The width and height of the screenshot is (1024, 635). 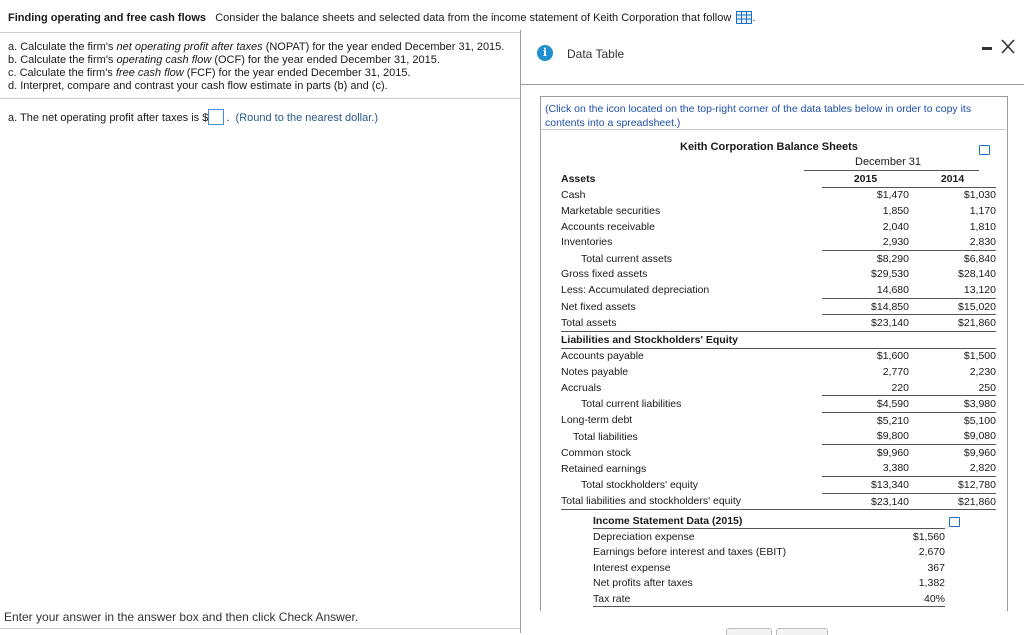 I want to click on table-row: Depreciation expense $1,560, so click(x=769, y=537).